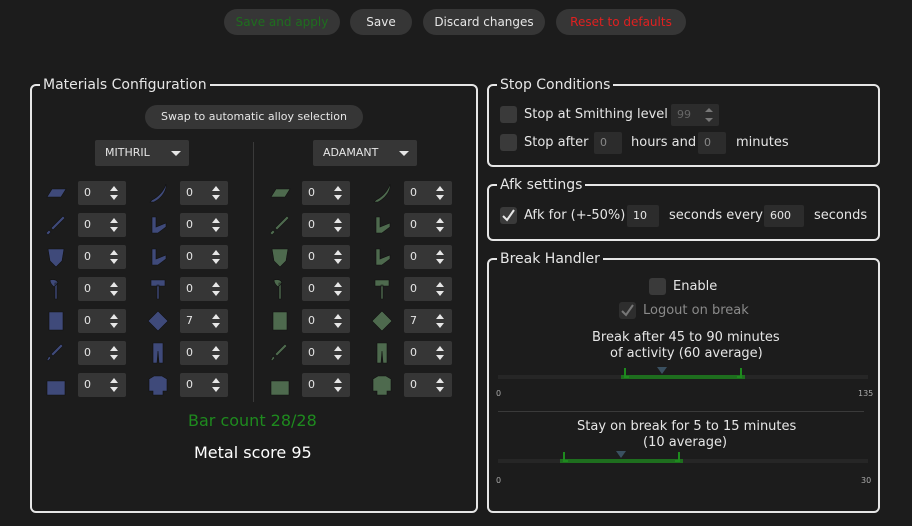 The image size is (912, 526). Describe the element at coordinates (695, 115) in the screenshot. I see `stop-level-input: 99` at that location.